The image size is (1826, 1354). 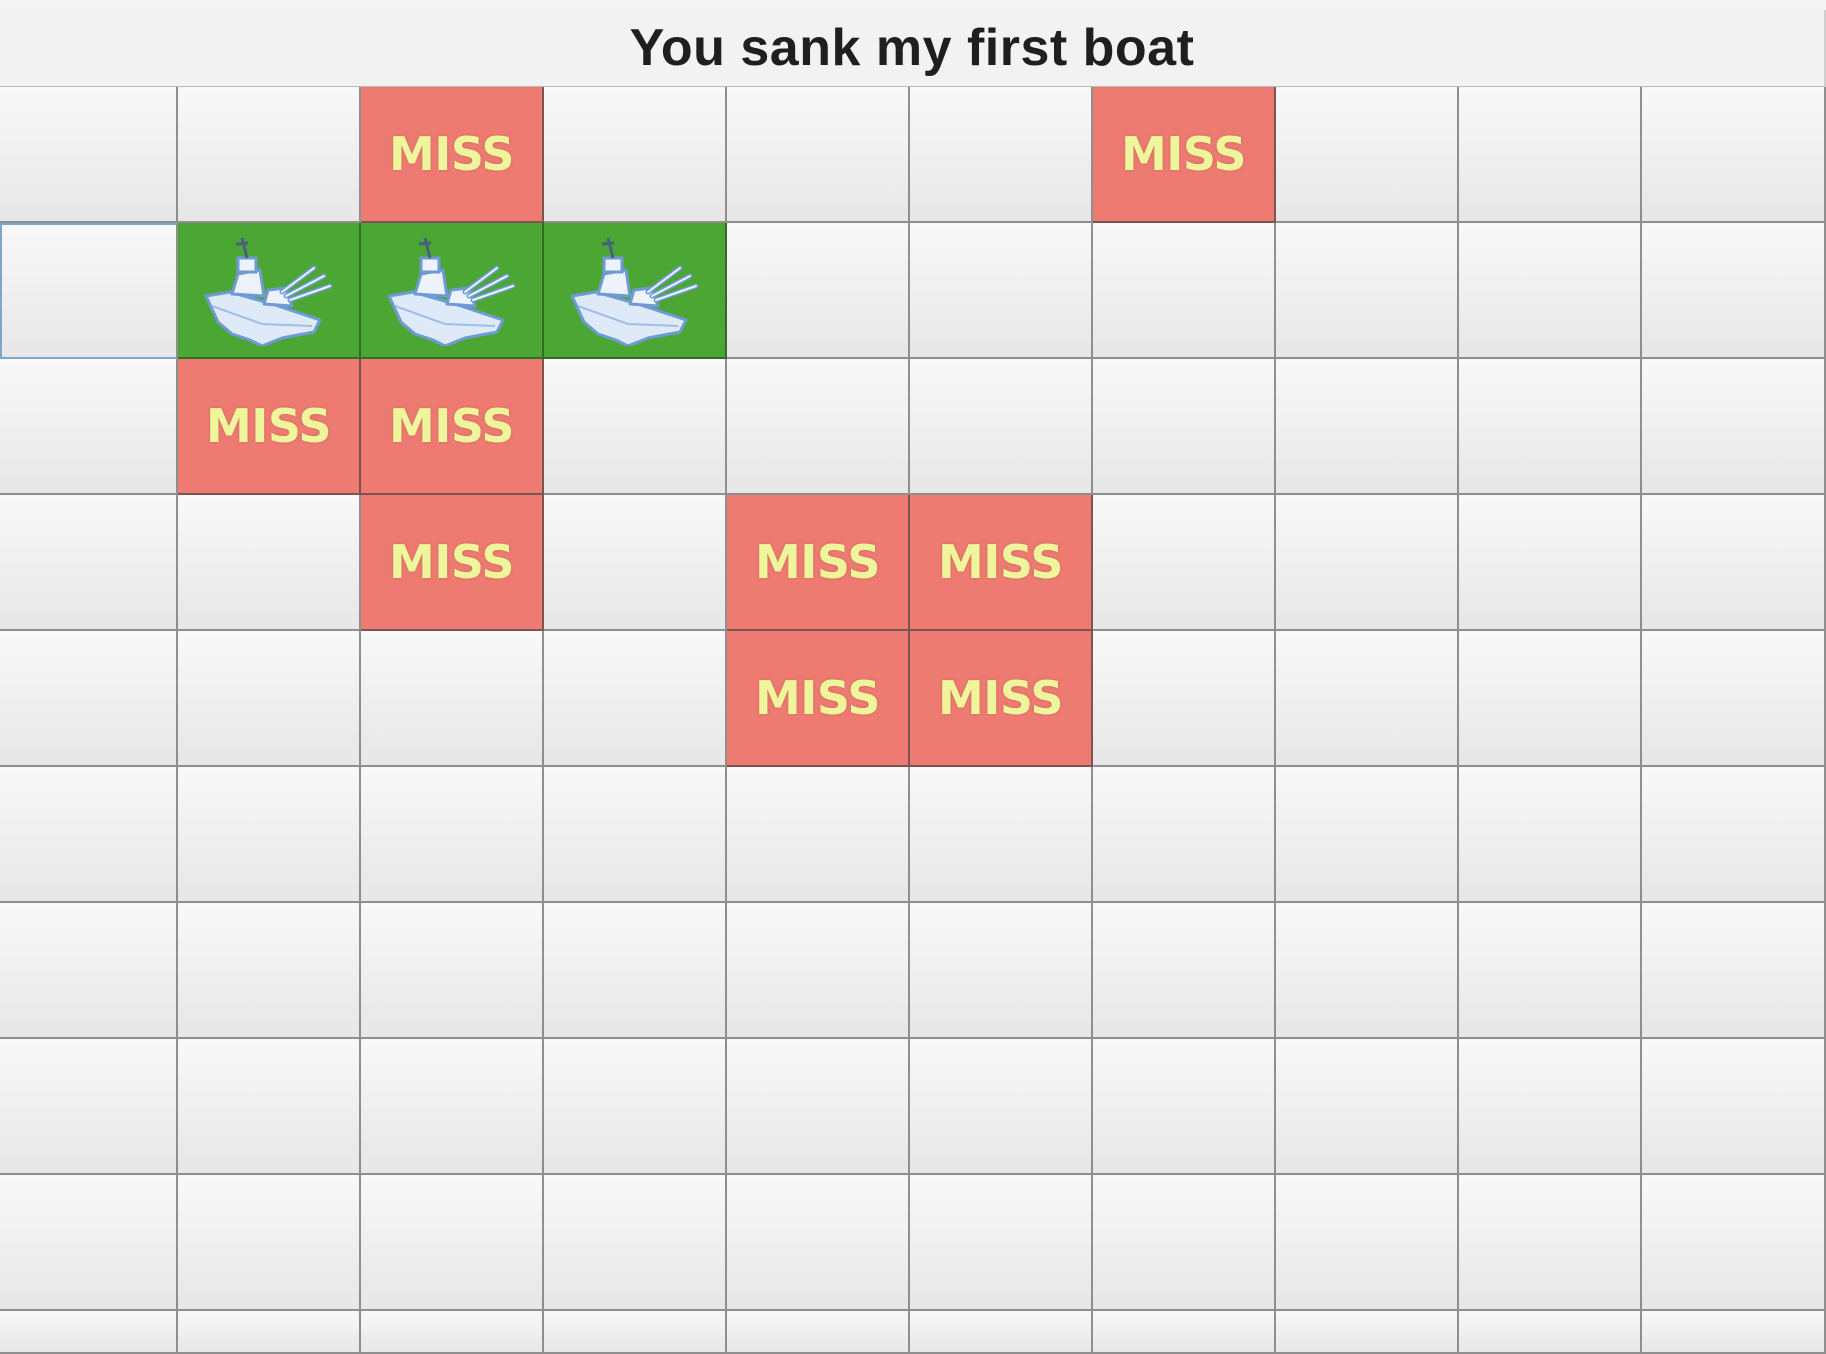 I want to click on board-cell-r9c8, so click(x=1550, y=1332).